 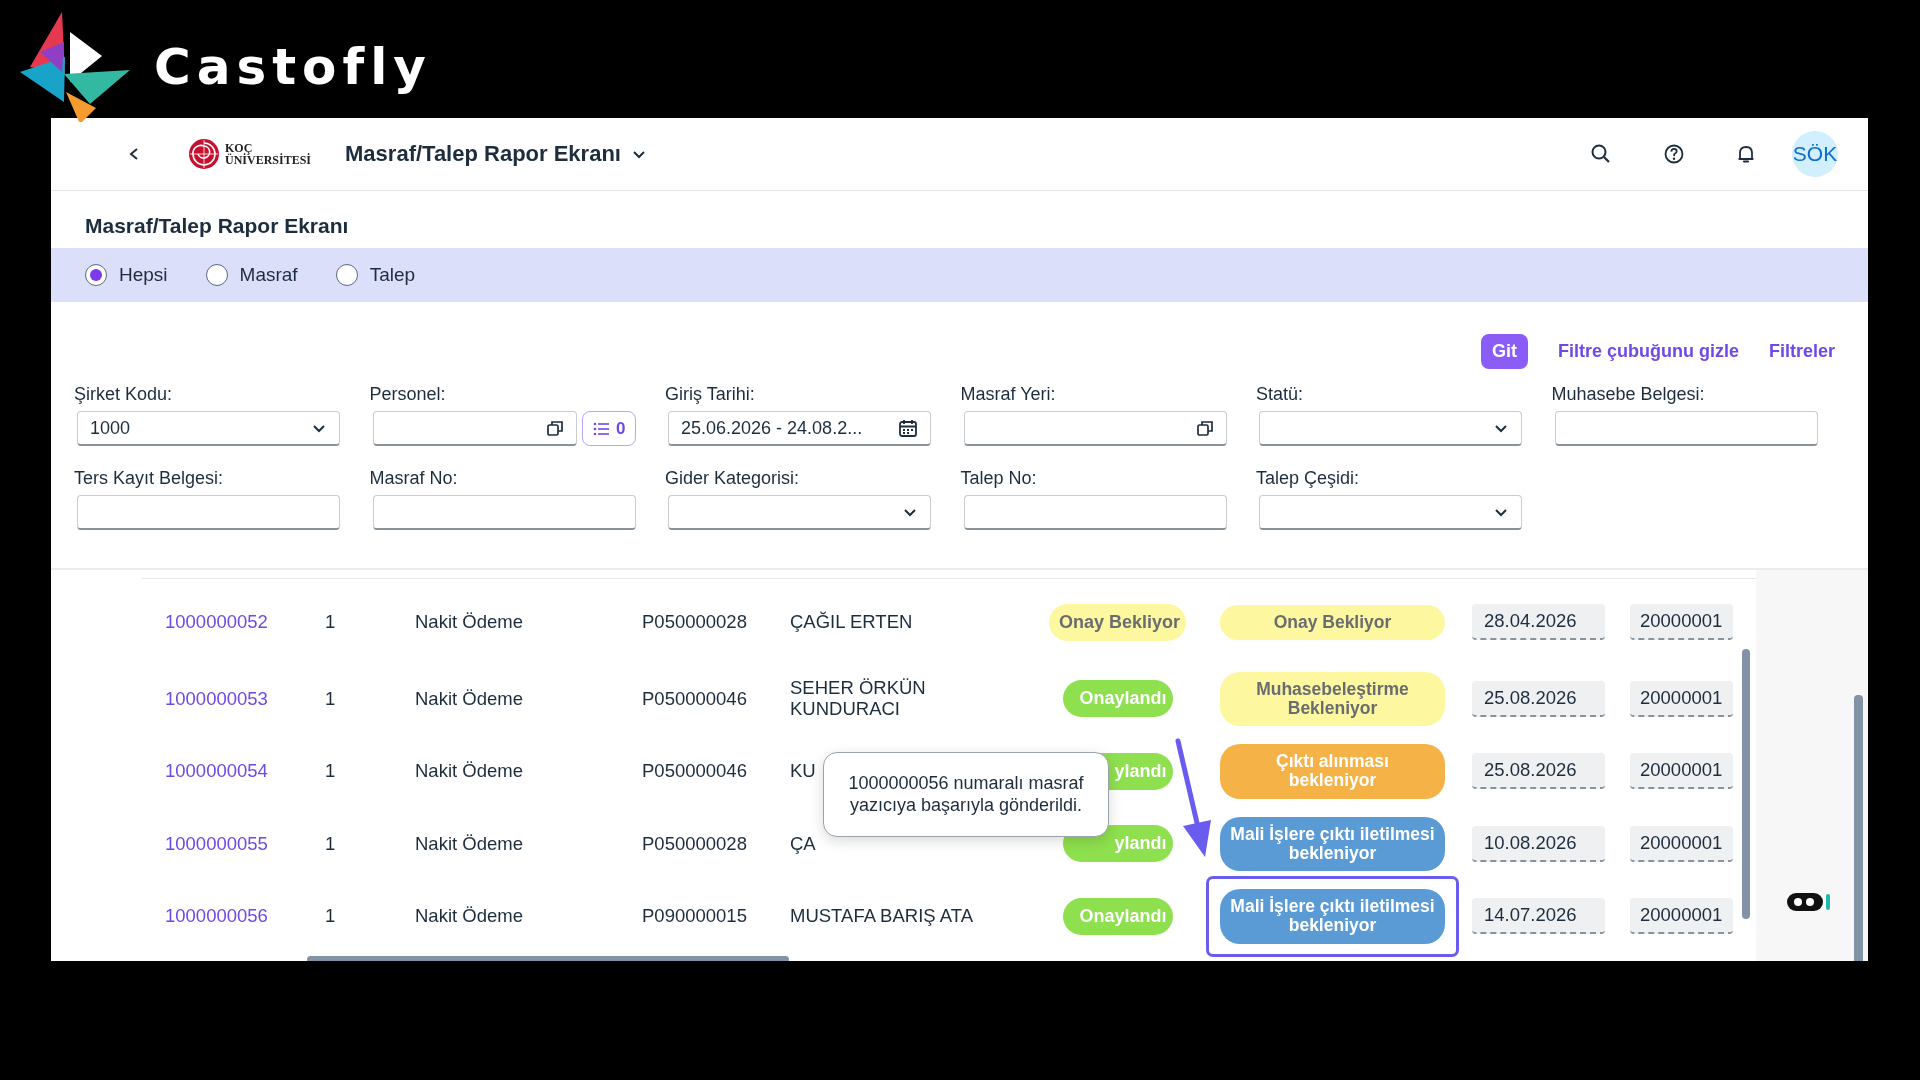 I want to click on document-link: 1000000053, so click(x=223, y=698).